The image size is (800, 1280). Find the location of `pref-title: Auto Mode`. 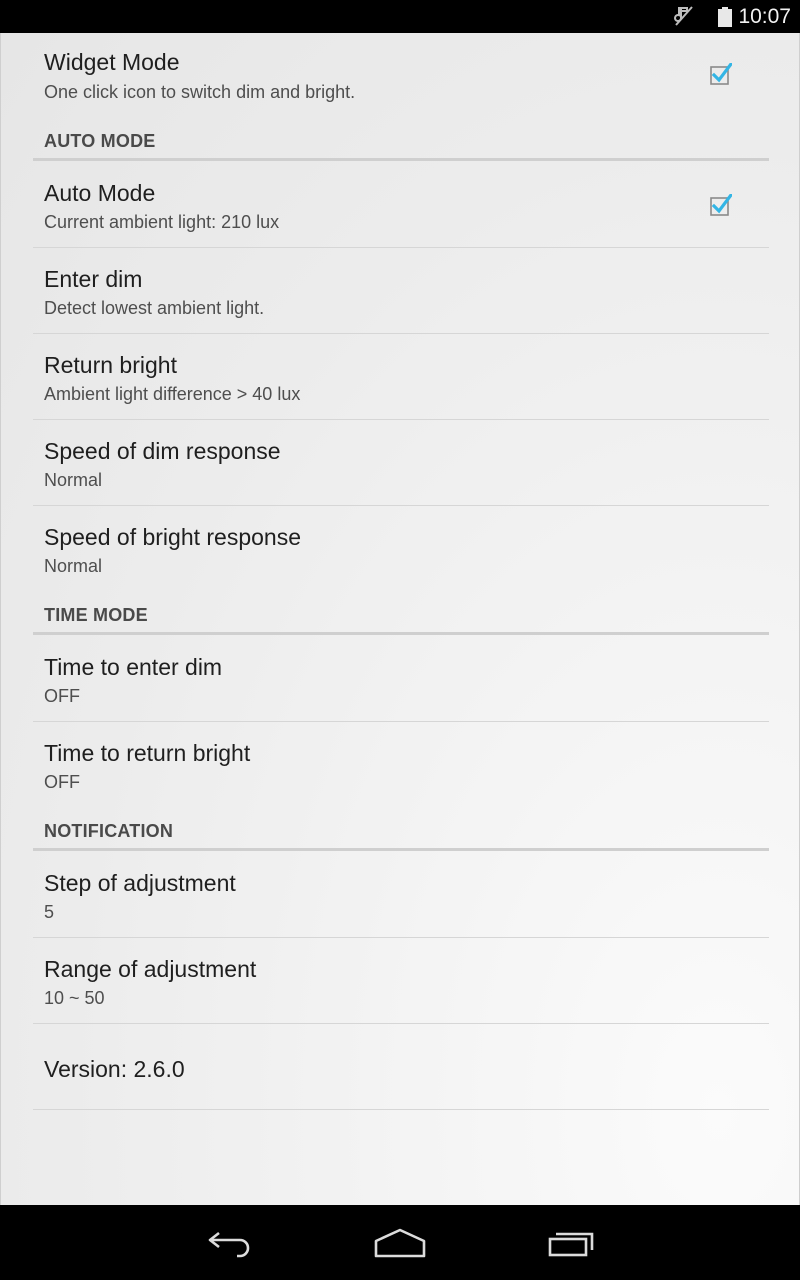

pref-title: Auto Mode is located at coordinates (100, 193).